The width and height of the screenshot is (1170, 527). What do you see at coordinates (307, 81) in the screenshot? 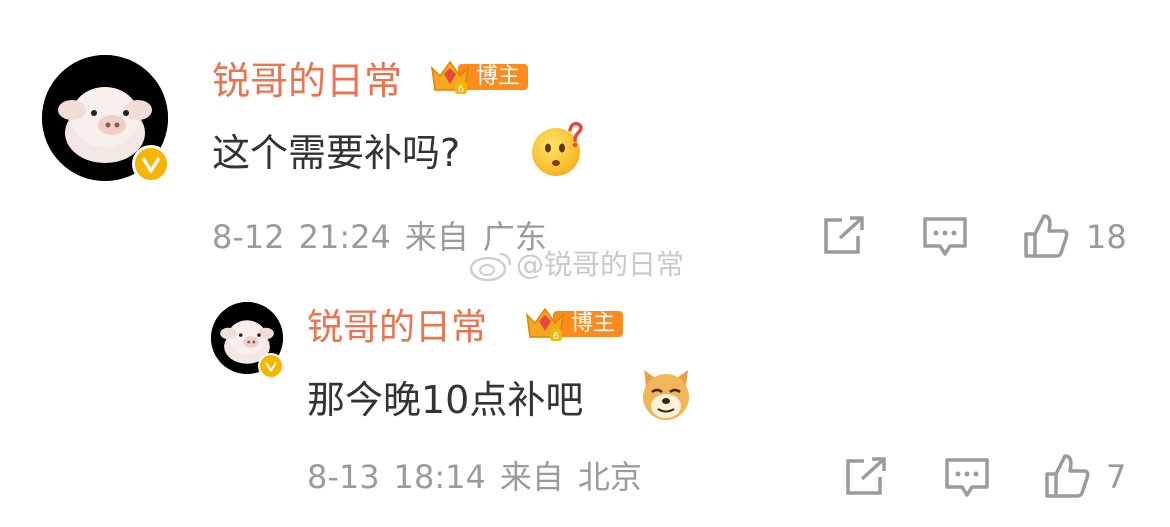
I see `username: 锐哥的日常` at bounding box center [307, 81].